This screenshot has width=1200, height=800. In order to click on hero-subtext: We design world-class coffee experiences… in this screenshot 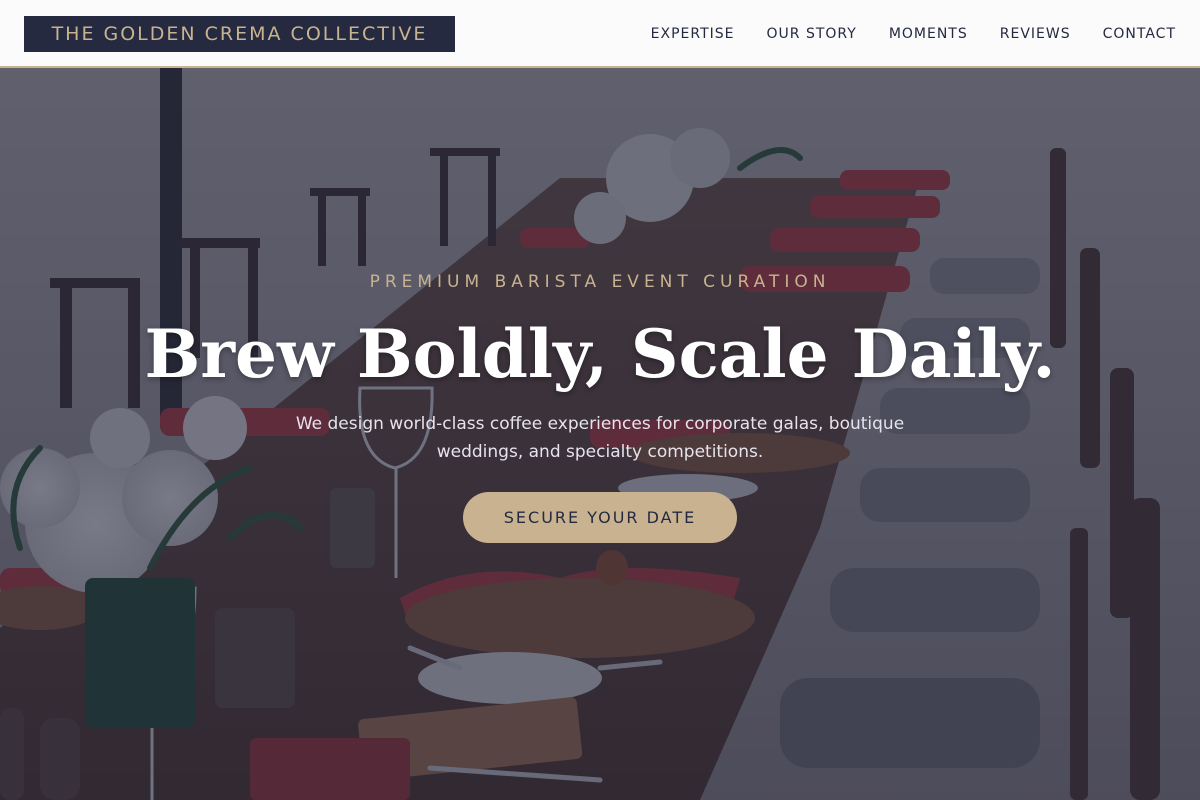, I will do `click(600, 438)`.